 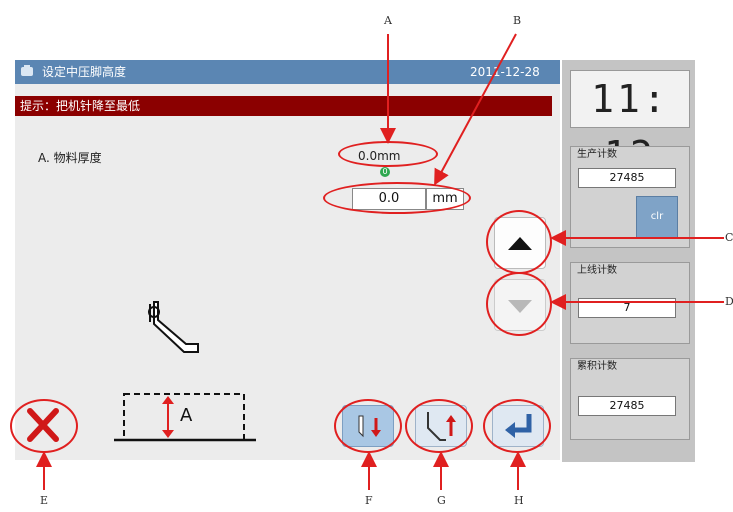 I want to click on callout-label-b: B, so click(x=517, y=20).